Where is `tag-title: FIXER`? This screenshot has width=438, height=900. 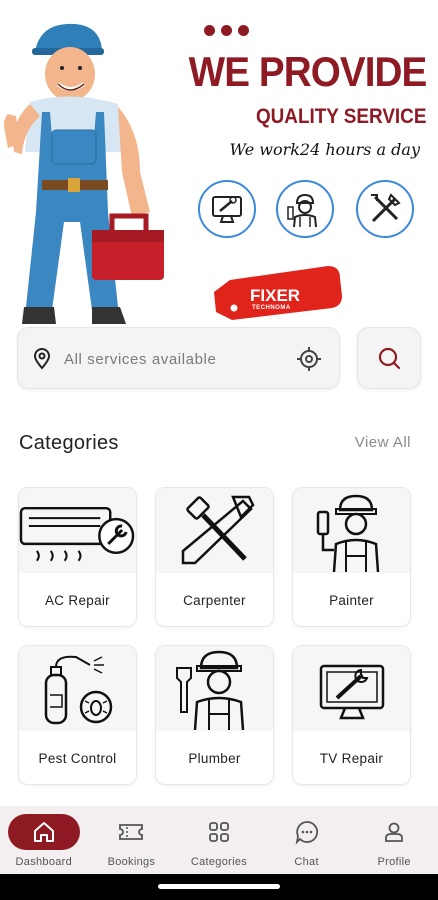
tag-title: FIXER is located at coordinates (275, 295).